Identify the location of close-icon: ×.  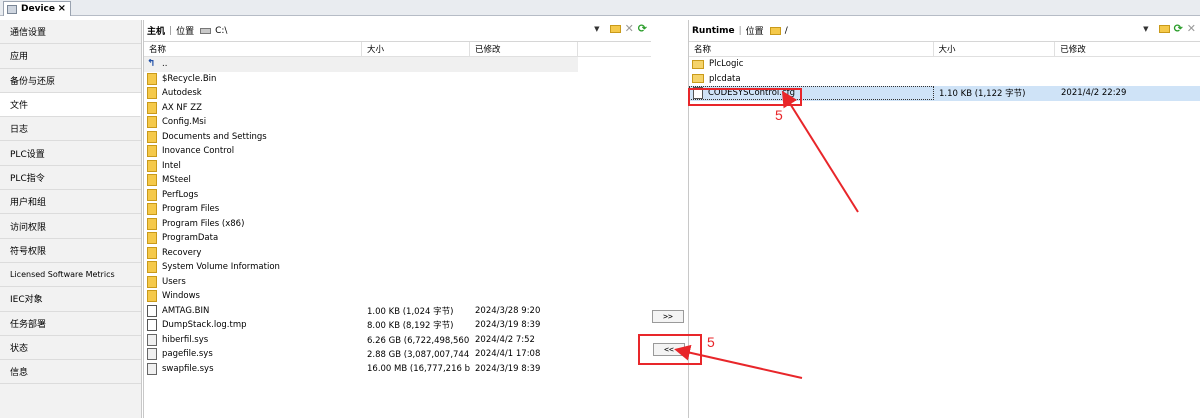
(62, 8).